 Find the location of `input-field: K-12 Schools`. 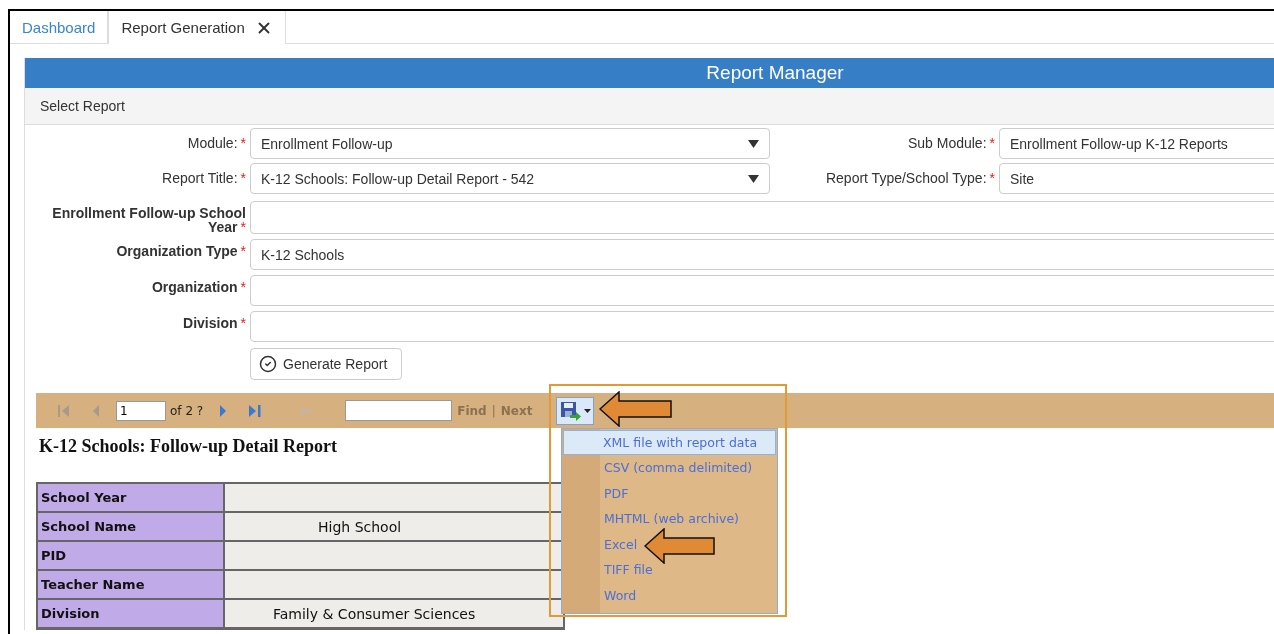

input-field: K-12 Schools is located at coordinates (762, 254).